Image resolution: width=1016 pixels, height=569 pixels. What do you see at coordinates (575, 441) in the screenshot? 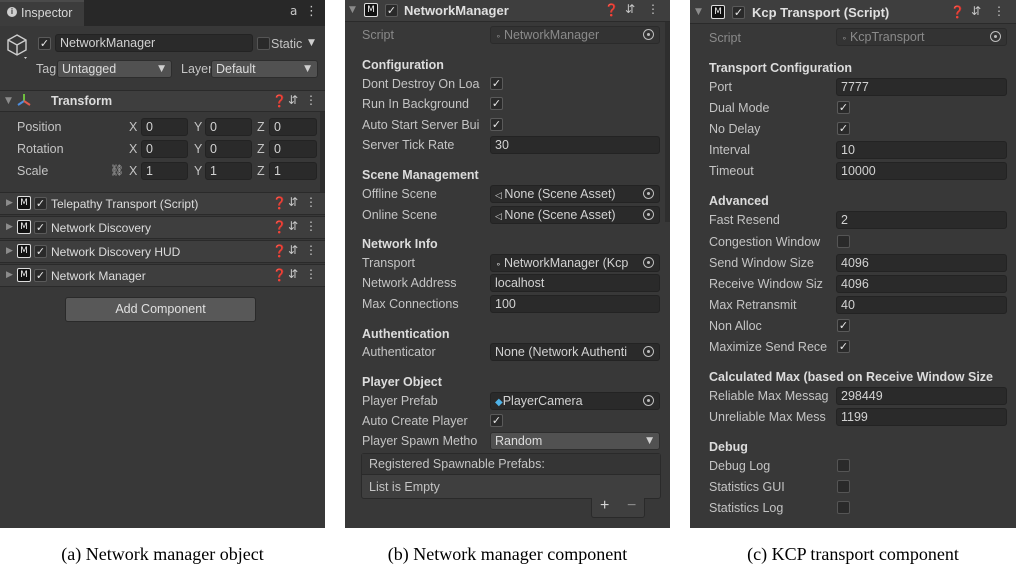
I see `spawn-method-dropdown: Random ▼` at bounding box center [575, 441].